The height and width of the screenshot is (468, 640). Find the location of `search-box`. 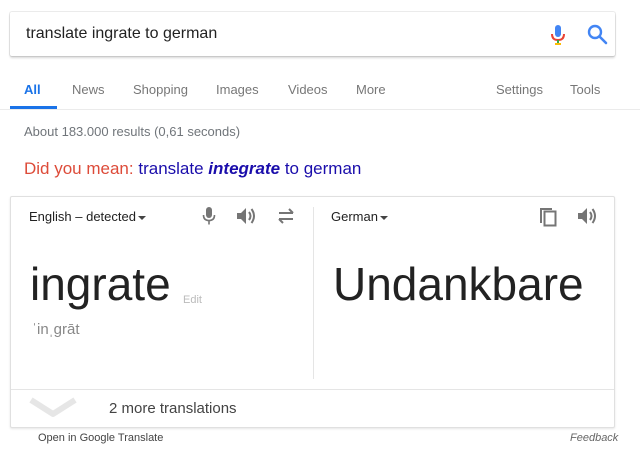

search-box is located at coordinates (312, 34).